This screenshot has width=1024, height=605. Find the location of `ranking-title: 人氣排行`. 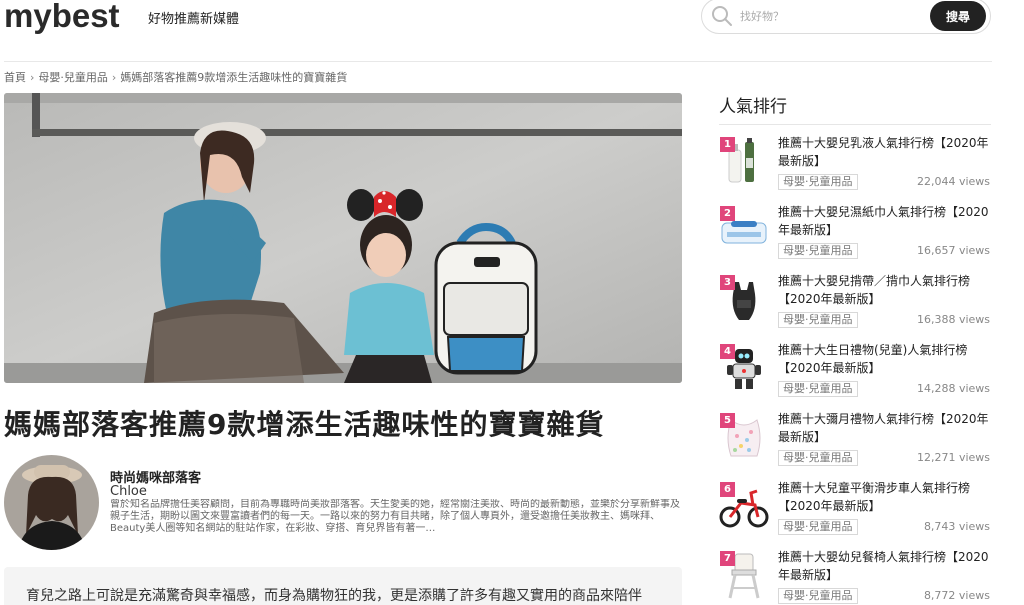

ranking-title: 人氣排行 is located at coordinates (753, 107).